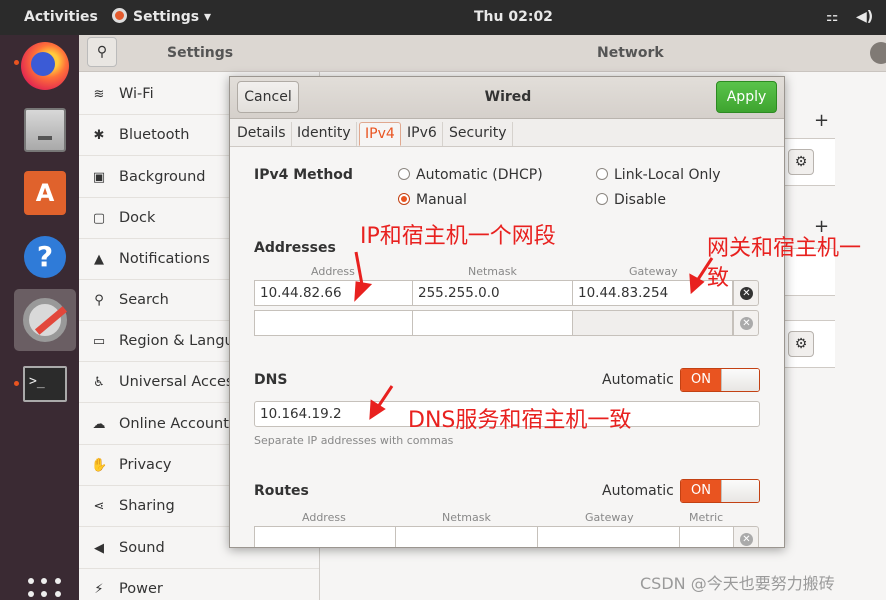  I want to click on search-button: ⚲, so click(102, 52).